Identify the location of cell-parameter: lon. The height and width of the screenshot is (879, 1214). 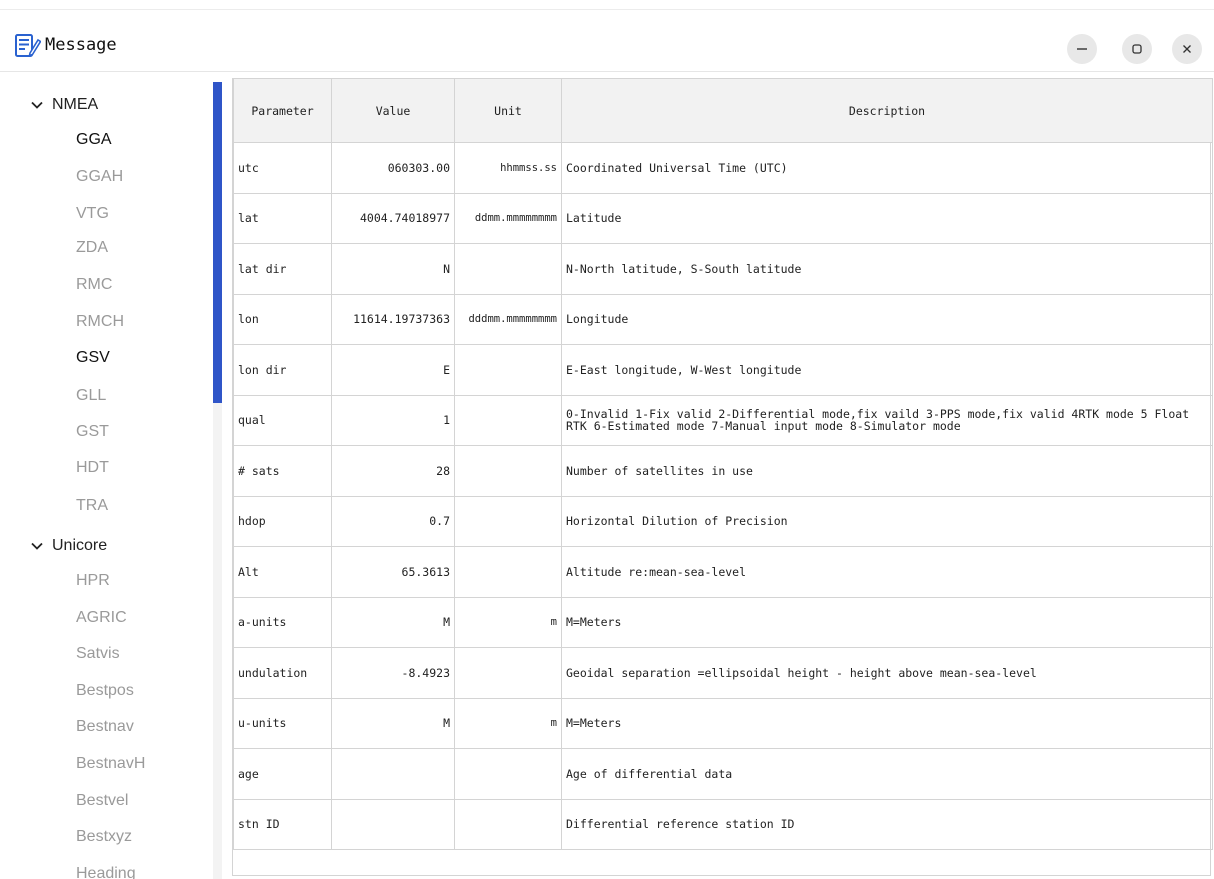
(282, 319).